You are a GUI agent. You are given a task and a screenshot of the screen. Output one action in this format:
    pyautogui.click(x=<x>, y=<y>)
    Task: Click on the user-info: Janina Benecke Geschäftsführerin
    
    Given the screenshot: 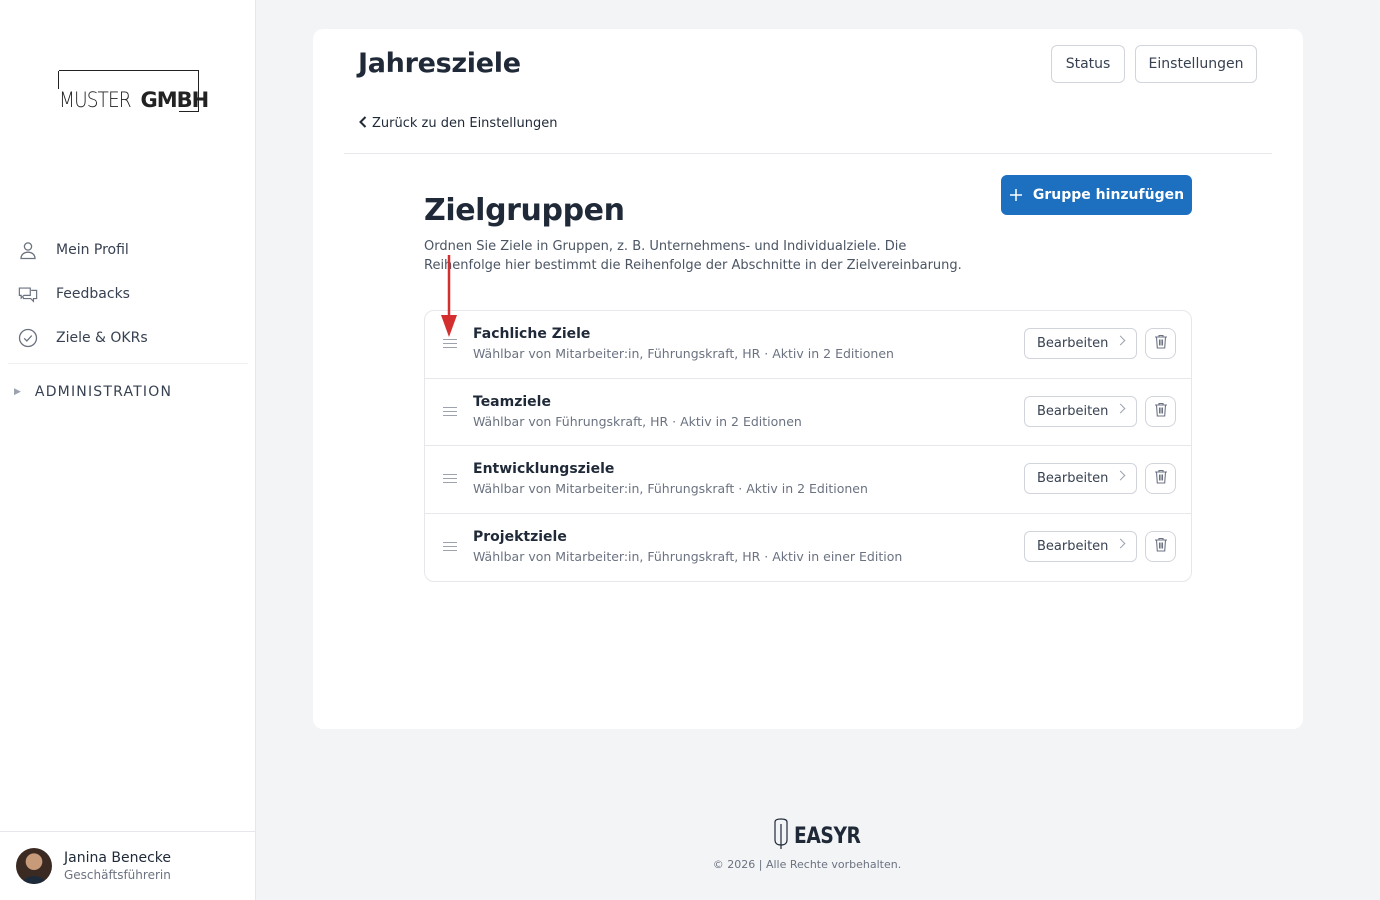 What is the action you would take?
    pyautogui.click(x=117, y=866)
    